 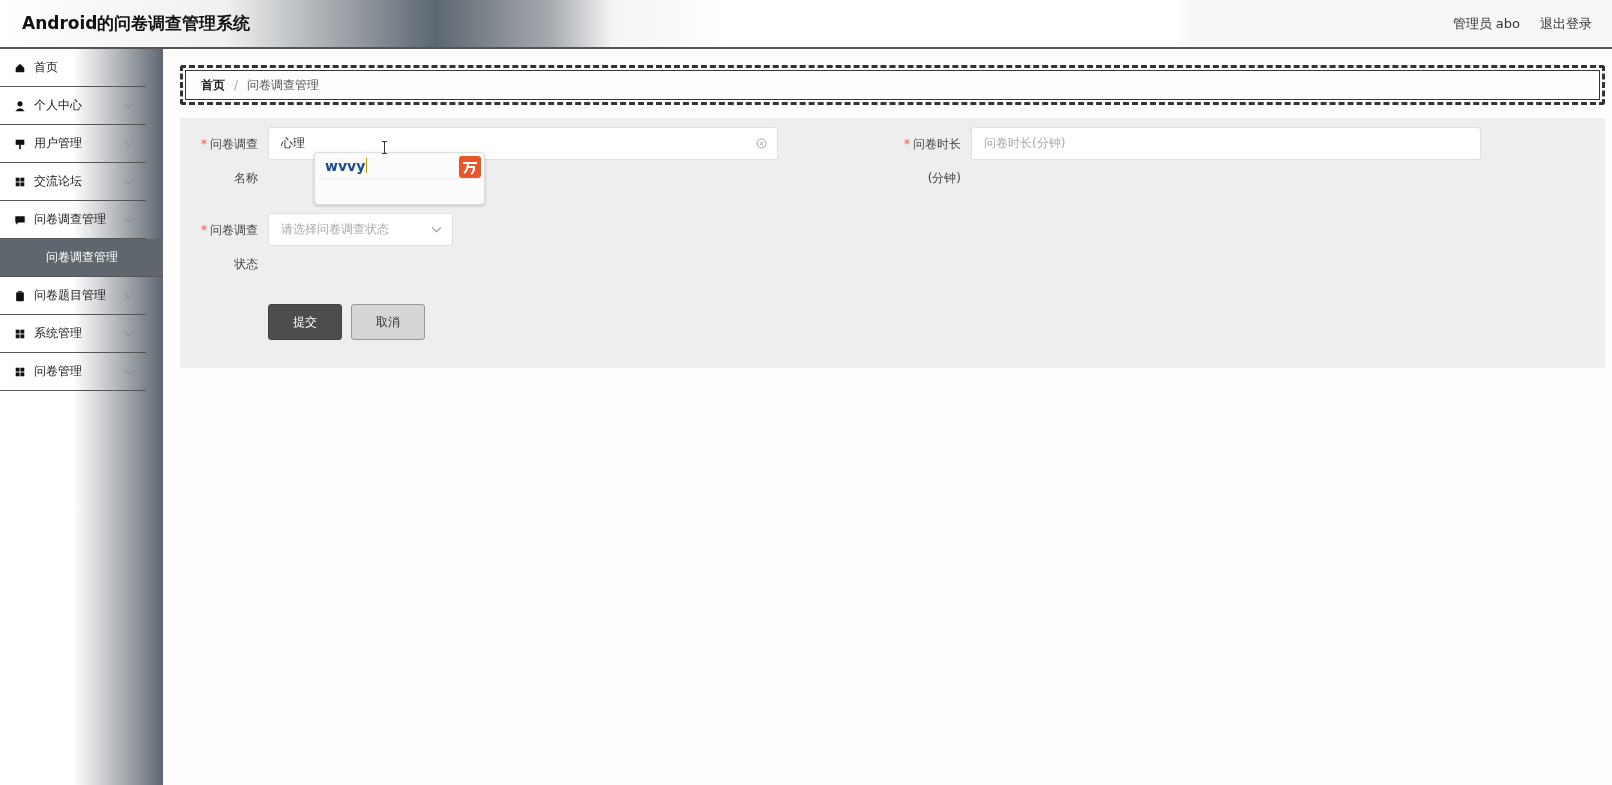 What do you see at coordinates (932, 161) in the screenshot?
I see `field-label: * 问卷时长(分钟)` at bounding box center [932, 161].